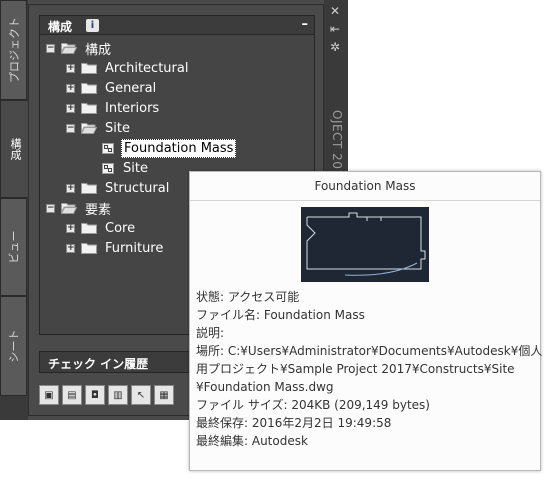  I want to click on tab-constructs: 構成, so click(14, 149).